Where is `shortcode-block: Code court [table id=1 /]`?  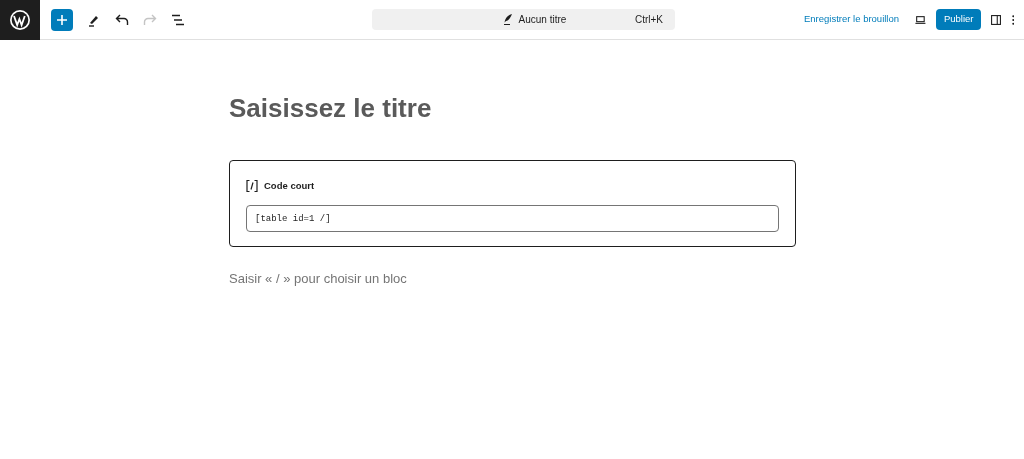 shortcode-block: Code court [table id=1 /] is located at coordinates (512, 204).